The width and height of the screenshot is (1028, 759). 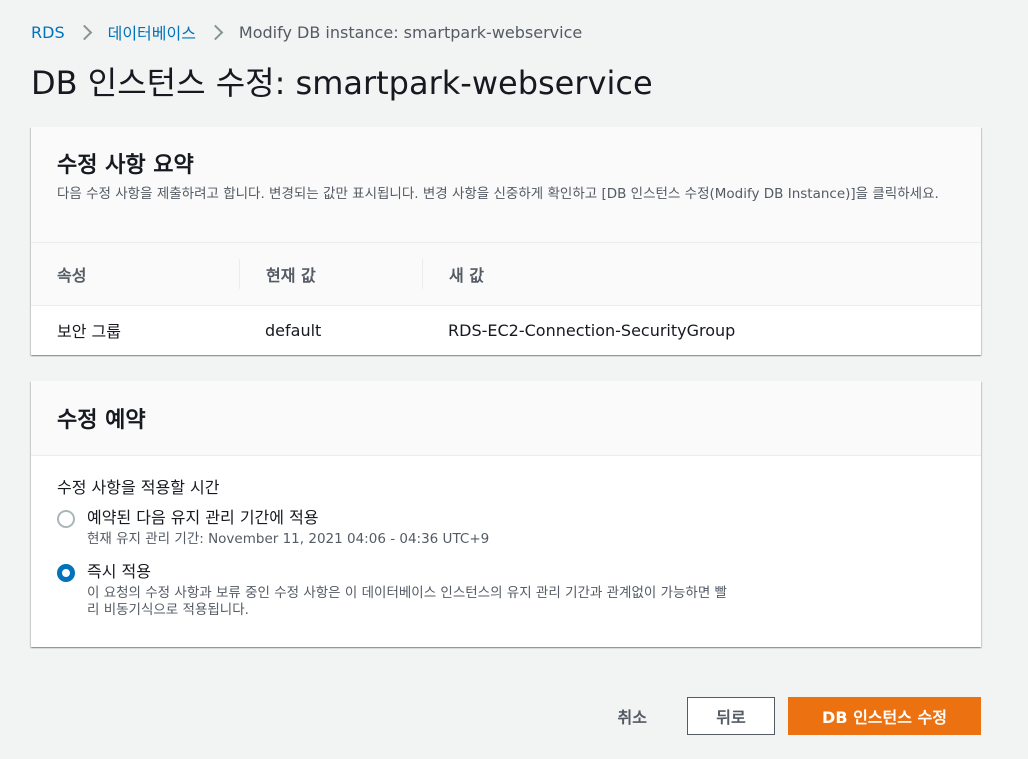 What do you see at coordinates (632, 716) in the screenshot?
I see `cancel-button: 취소` at bounding box center [632, 716].